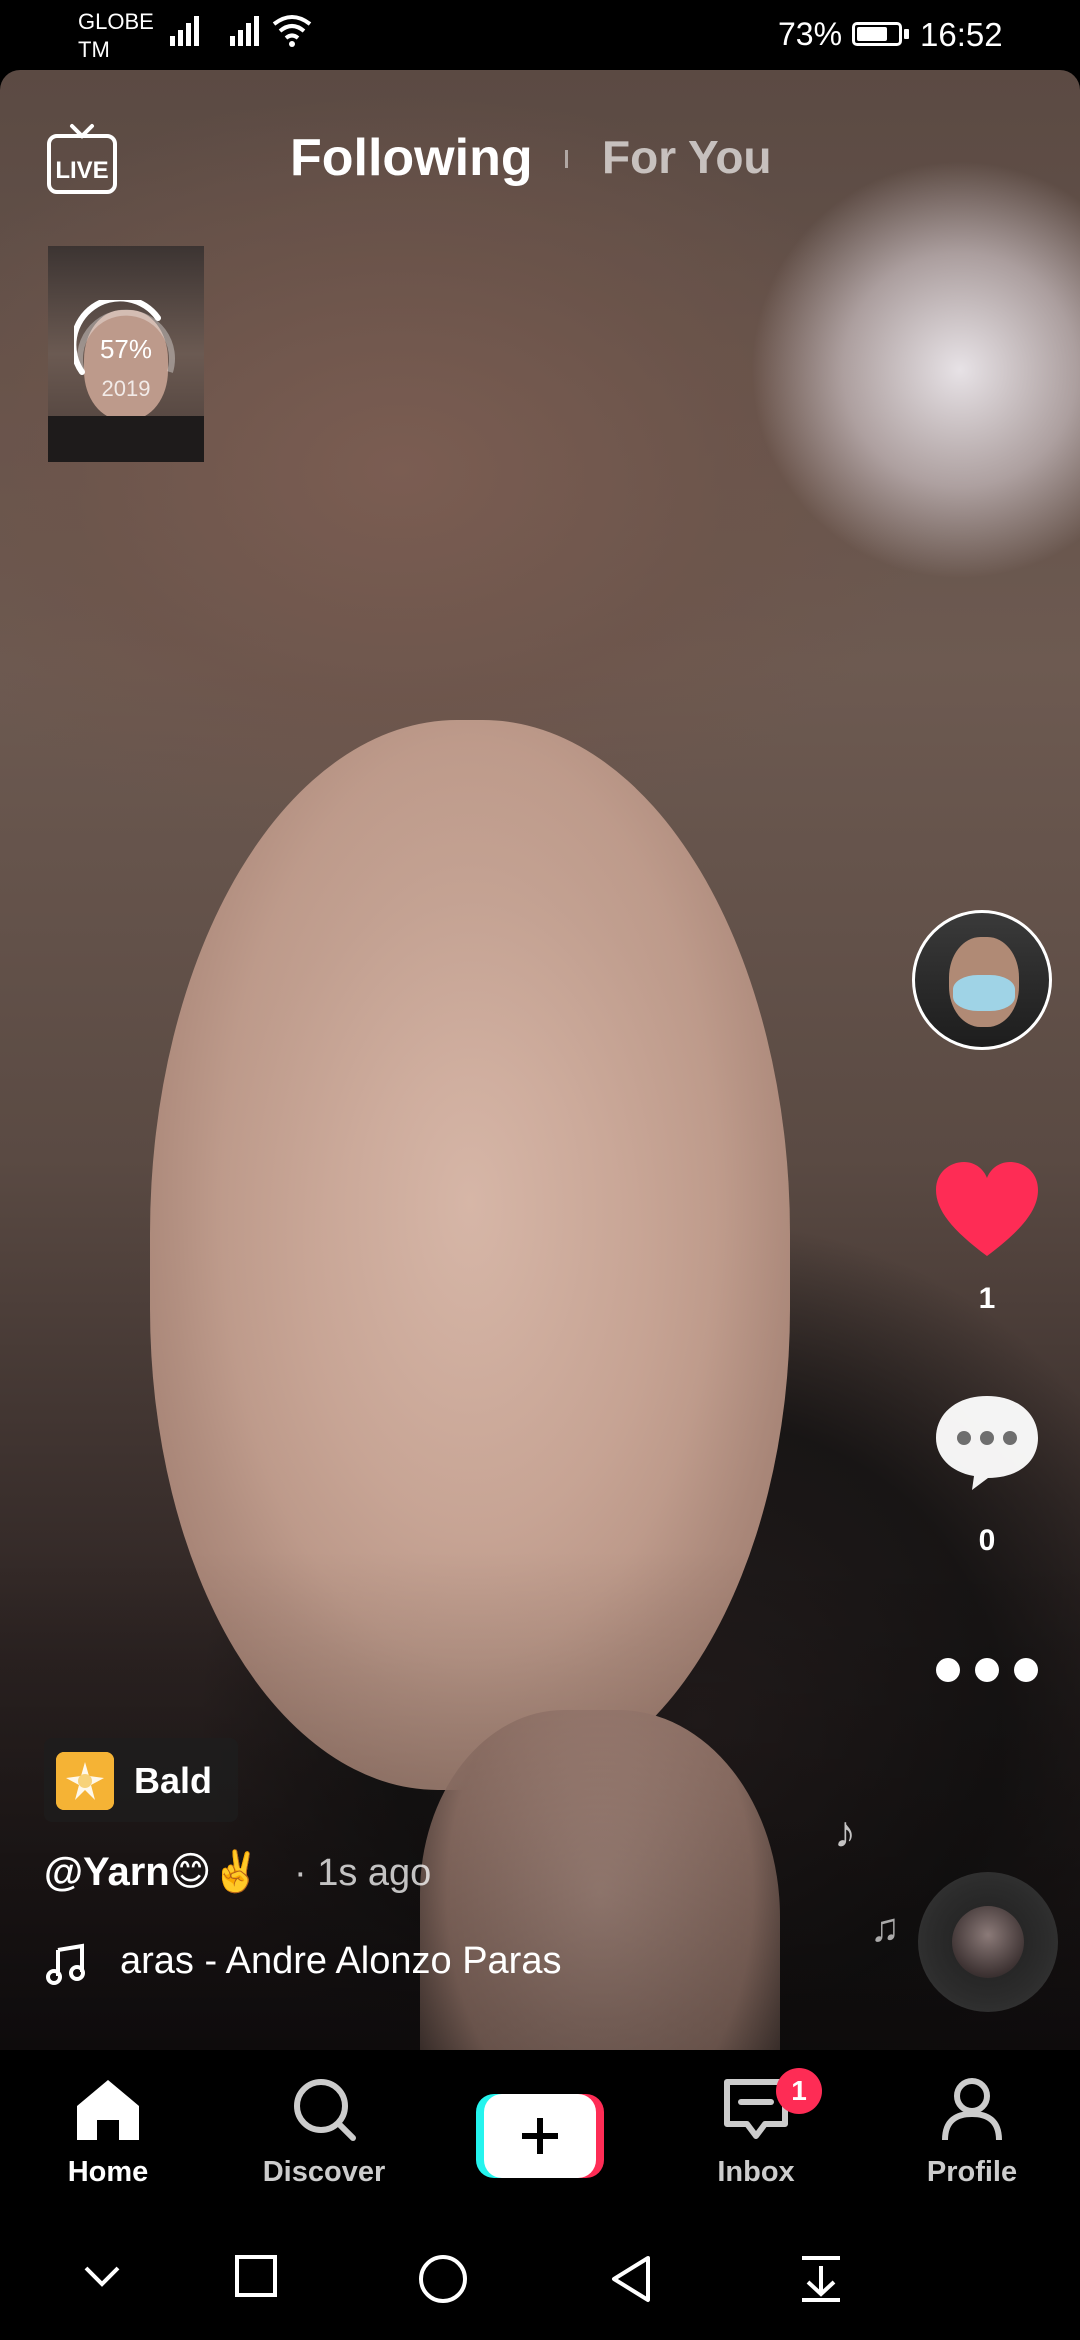  Describe the element at coordinates (540, 158) in the screenshot. I see `feed-tabs: Following For You` at that location.